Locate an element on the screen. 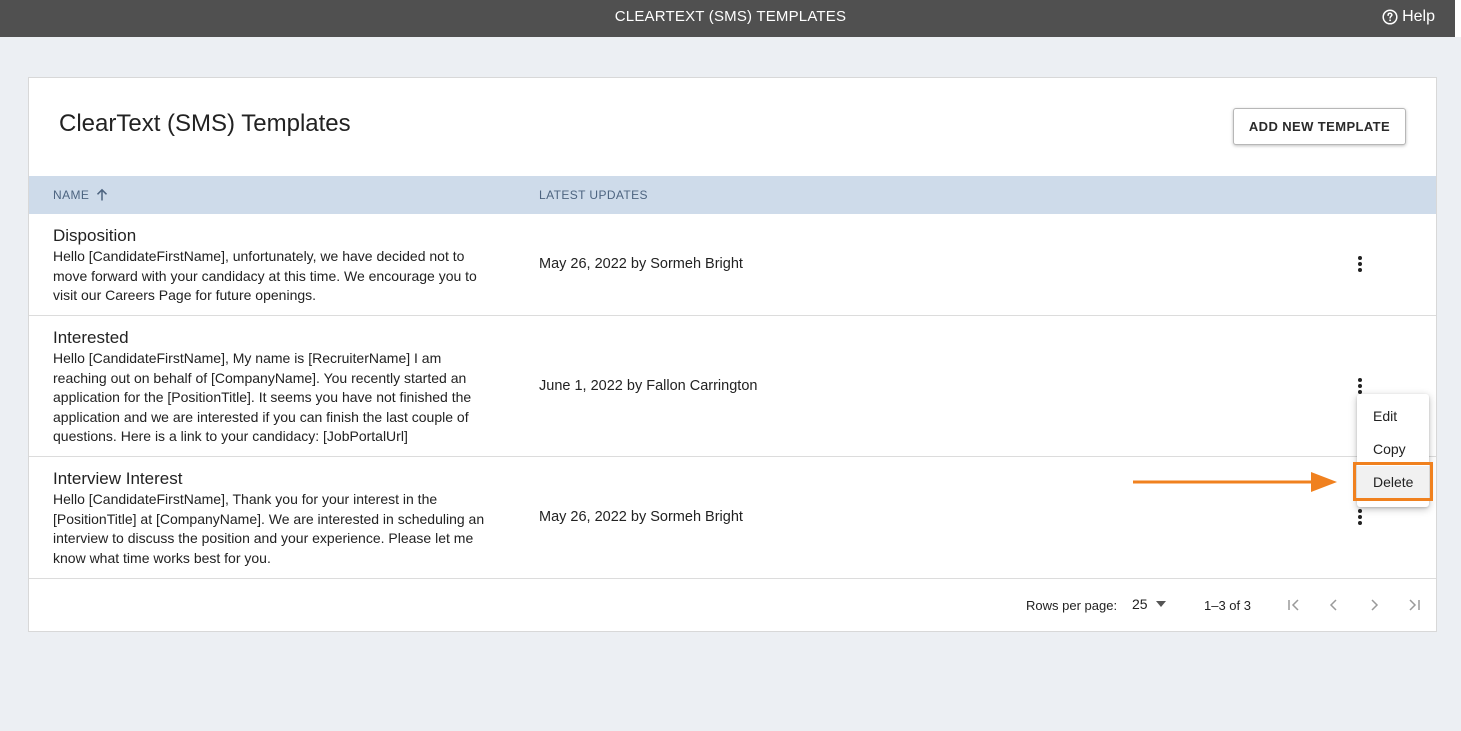 This screenshot has width=1461, height=731. caret-down-icon is located at coordinates (1160, 604).